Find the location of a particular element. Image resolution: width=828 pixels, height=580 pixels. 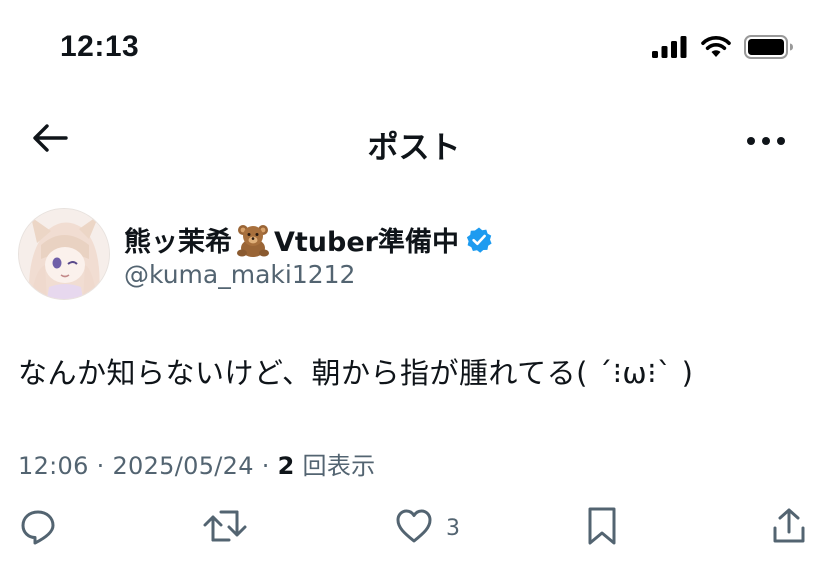

more-horizontal-icon is located at coordinates (766, 140).